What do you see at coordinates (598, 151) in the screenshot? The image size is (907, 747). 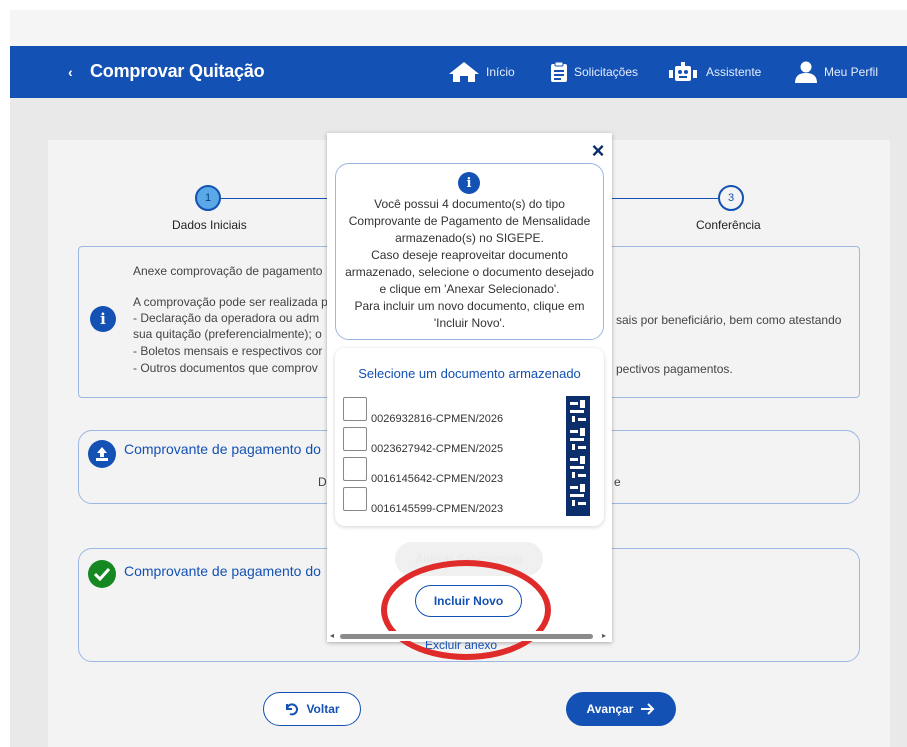 I see `close-icon: ×` at bounding box center [598, 151].